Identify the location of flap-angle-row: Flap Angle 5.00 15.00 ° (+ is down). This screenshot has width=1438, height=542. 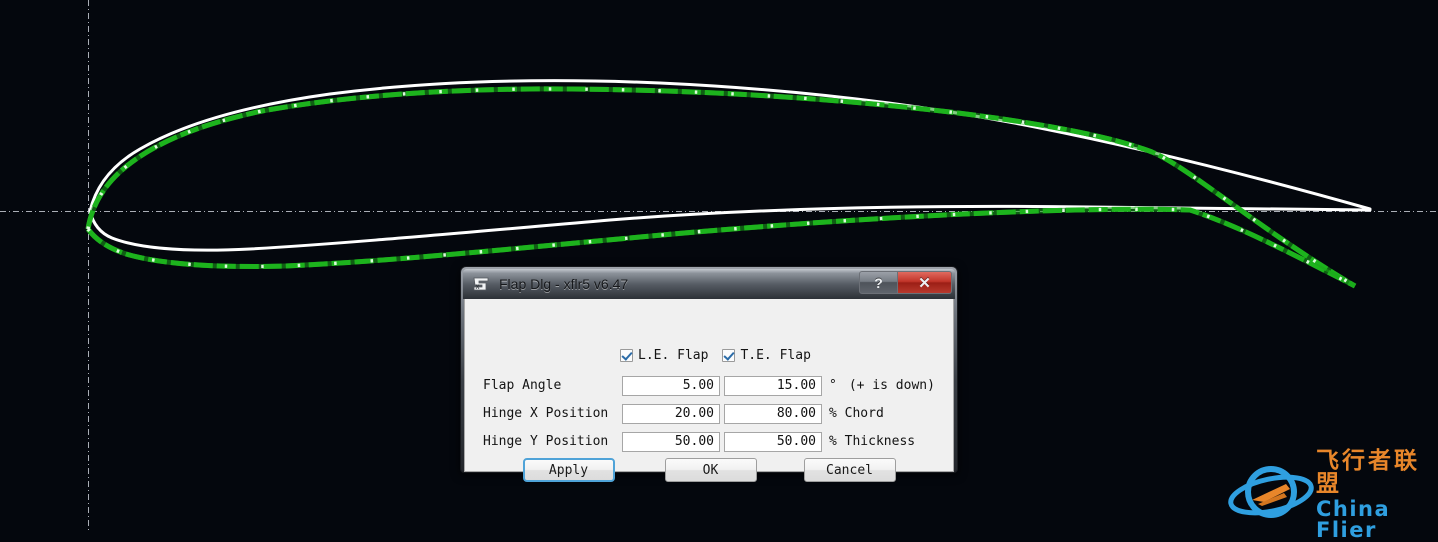
(709, 385).